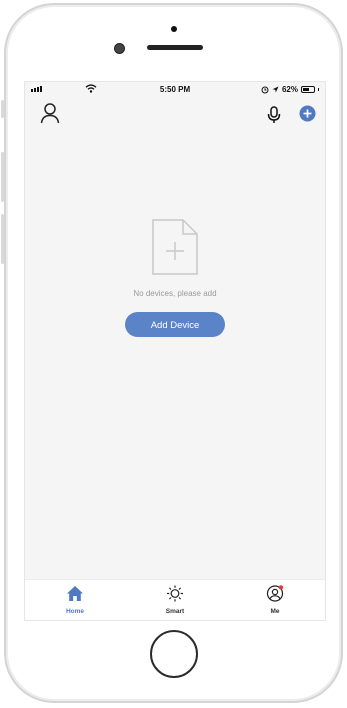 Image resolution: width=347 pixels, height=708 pixels. I want to click on plus-circle-icon, so click(307, 113).